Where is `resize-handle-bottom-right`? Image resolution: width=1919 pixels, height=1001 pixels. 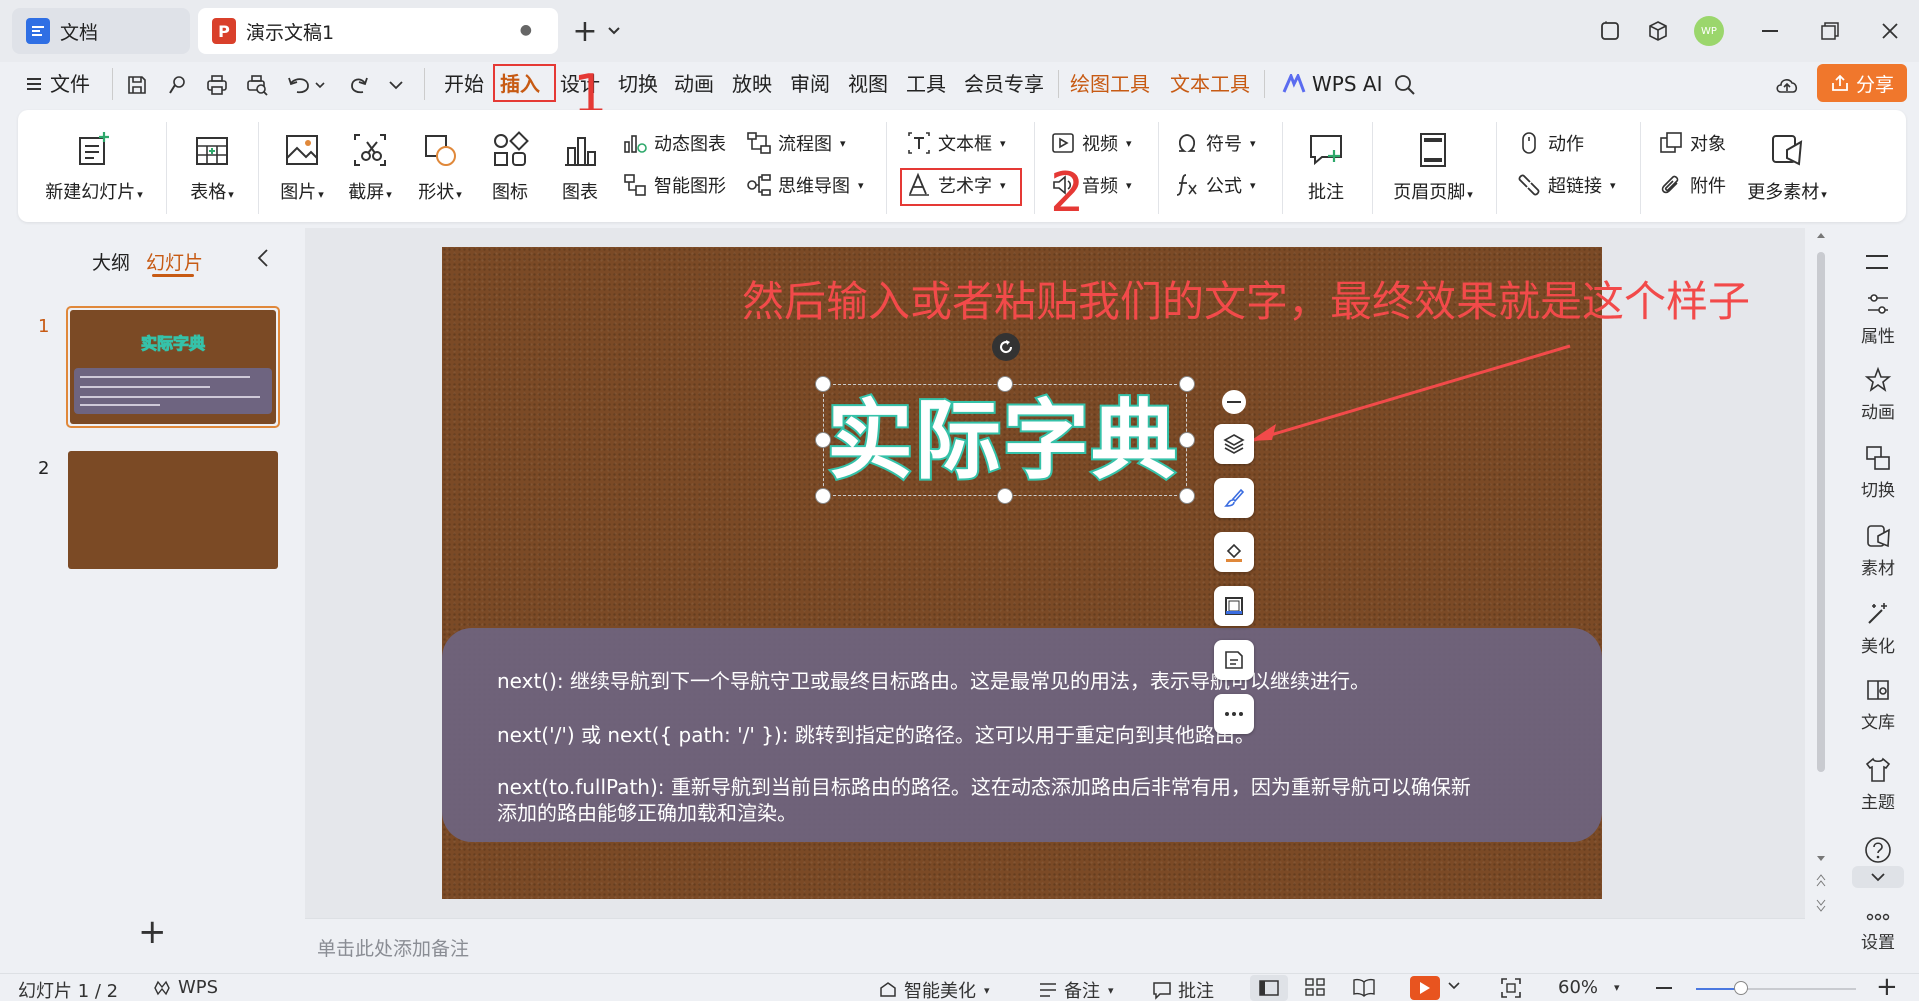 resize-handle-bottom-right is located at coordinates (1187, 496).